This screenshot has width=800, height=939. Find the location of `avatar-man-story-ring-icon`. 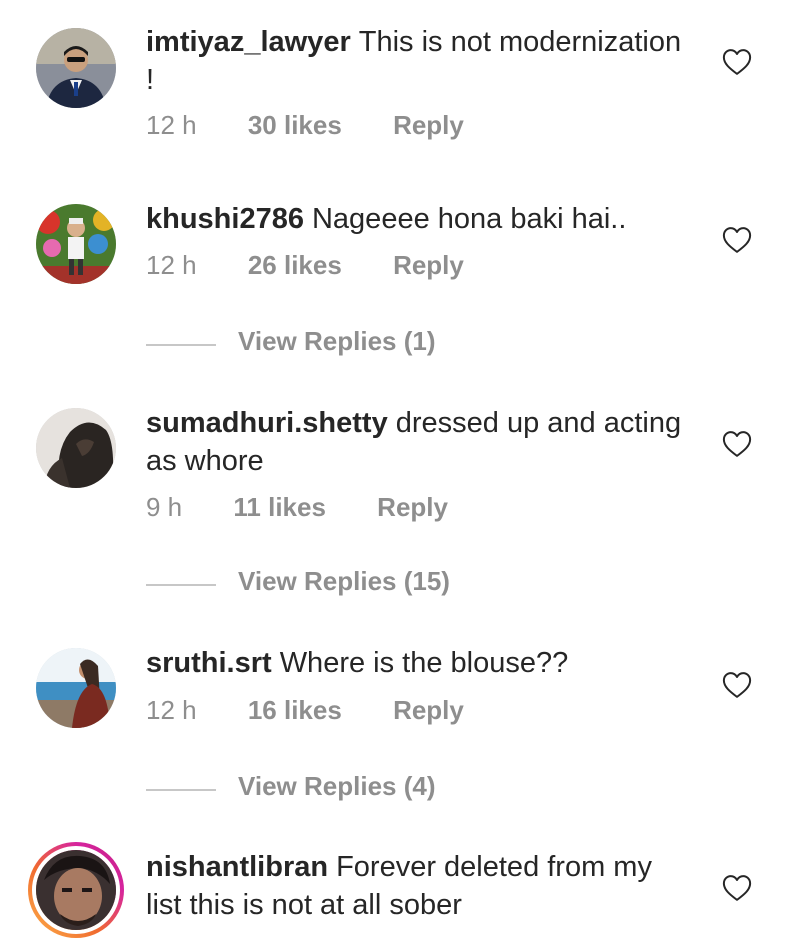

avatar-man-story-ring-icon is located at coordinates (76, 890).